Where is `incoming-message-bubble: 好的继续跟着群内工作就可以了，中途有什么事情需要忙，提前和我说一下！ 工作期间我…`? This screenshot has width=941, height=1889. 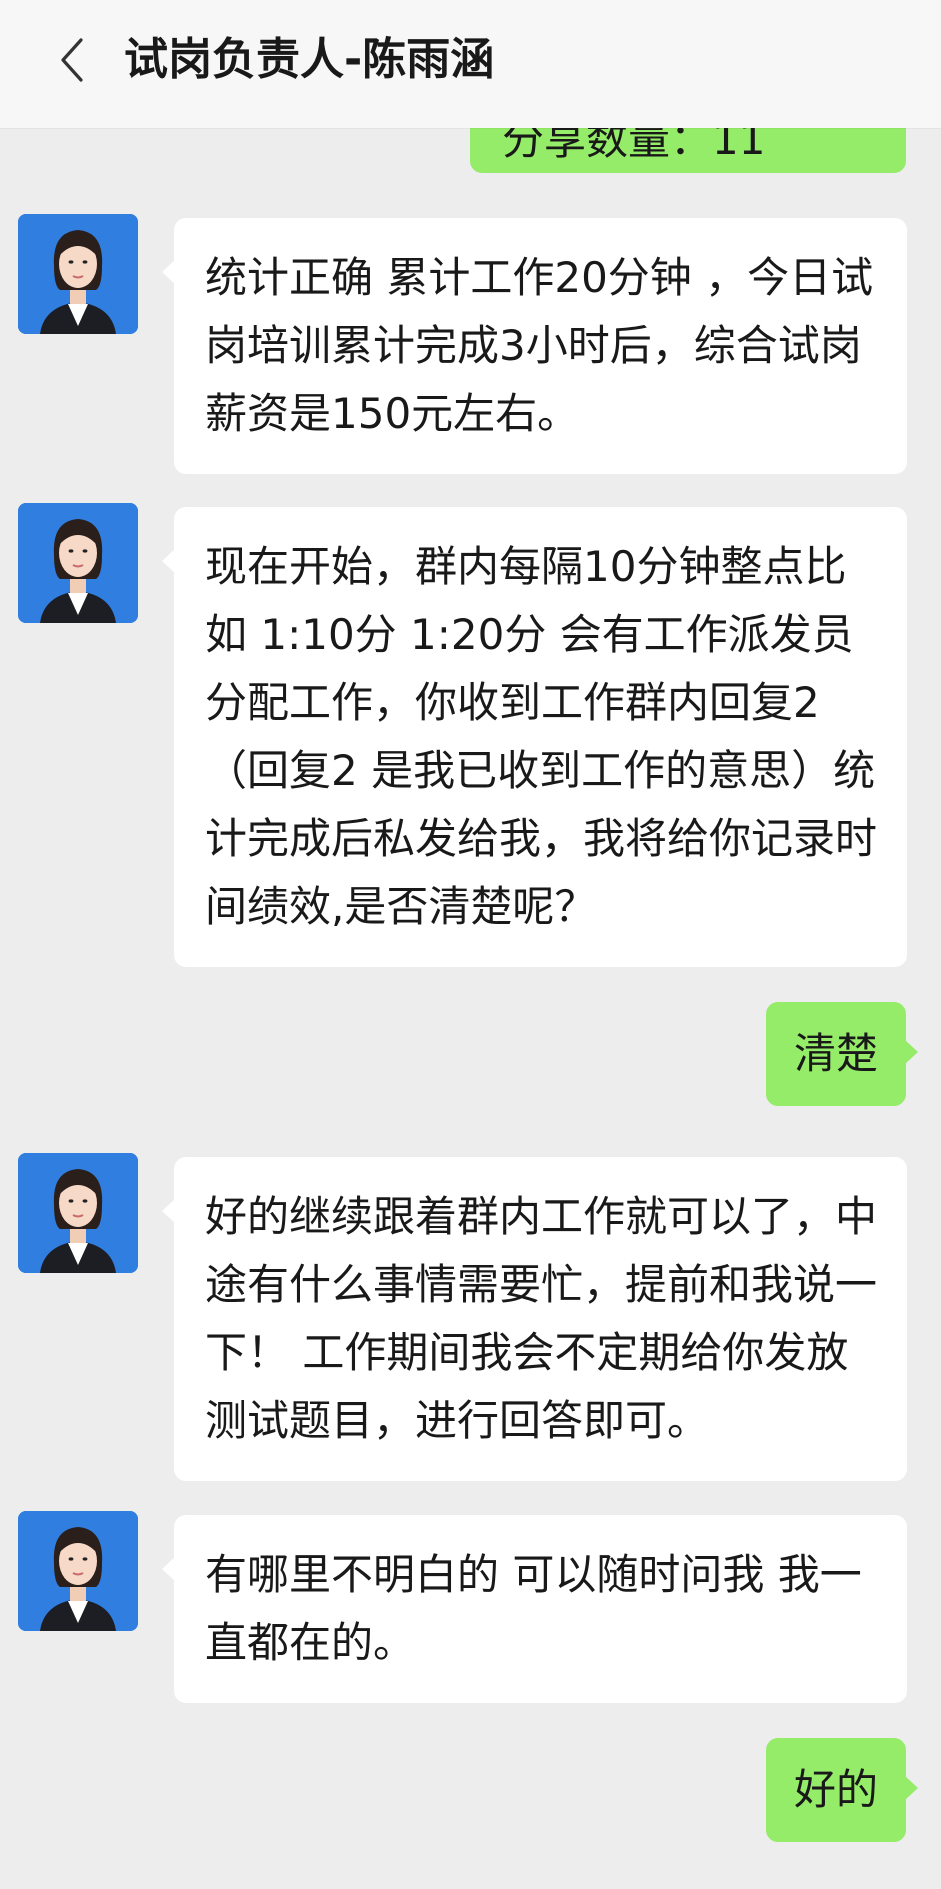
incoming-message-bubble: 好的继续跟着群内工作就可以了，中途有什么事情需要忙，提前和我说一下！ 工作期间我… is located at coordinates (534, 1319).